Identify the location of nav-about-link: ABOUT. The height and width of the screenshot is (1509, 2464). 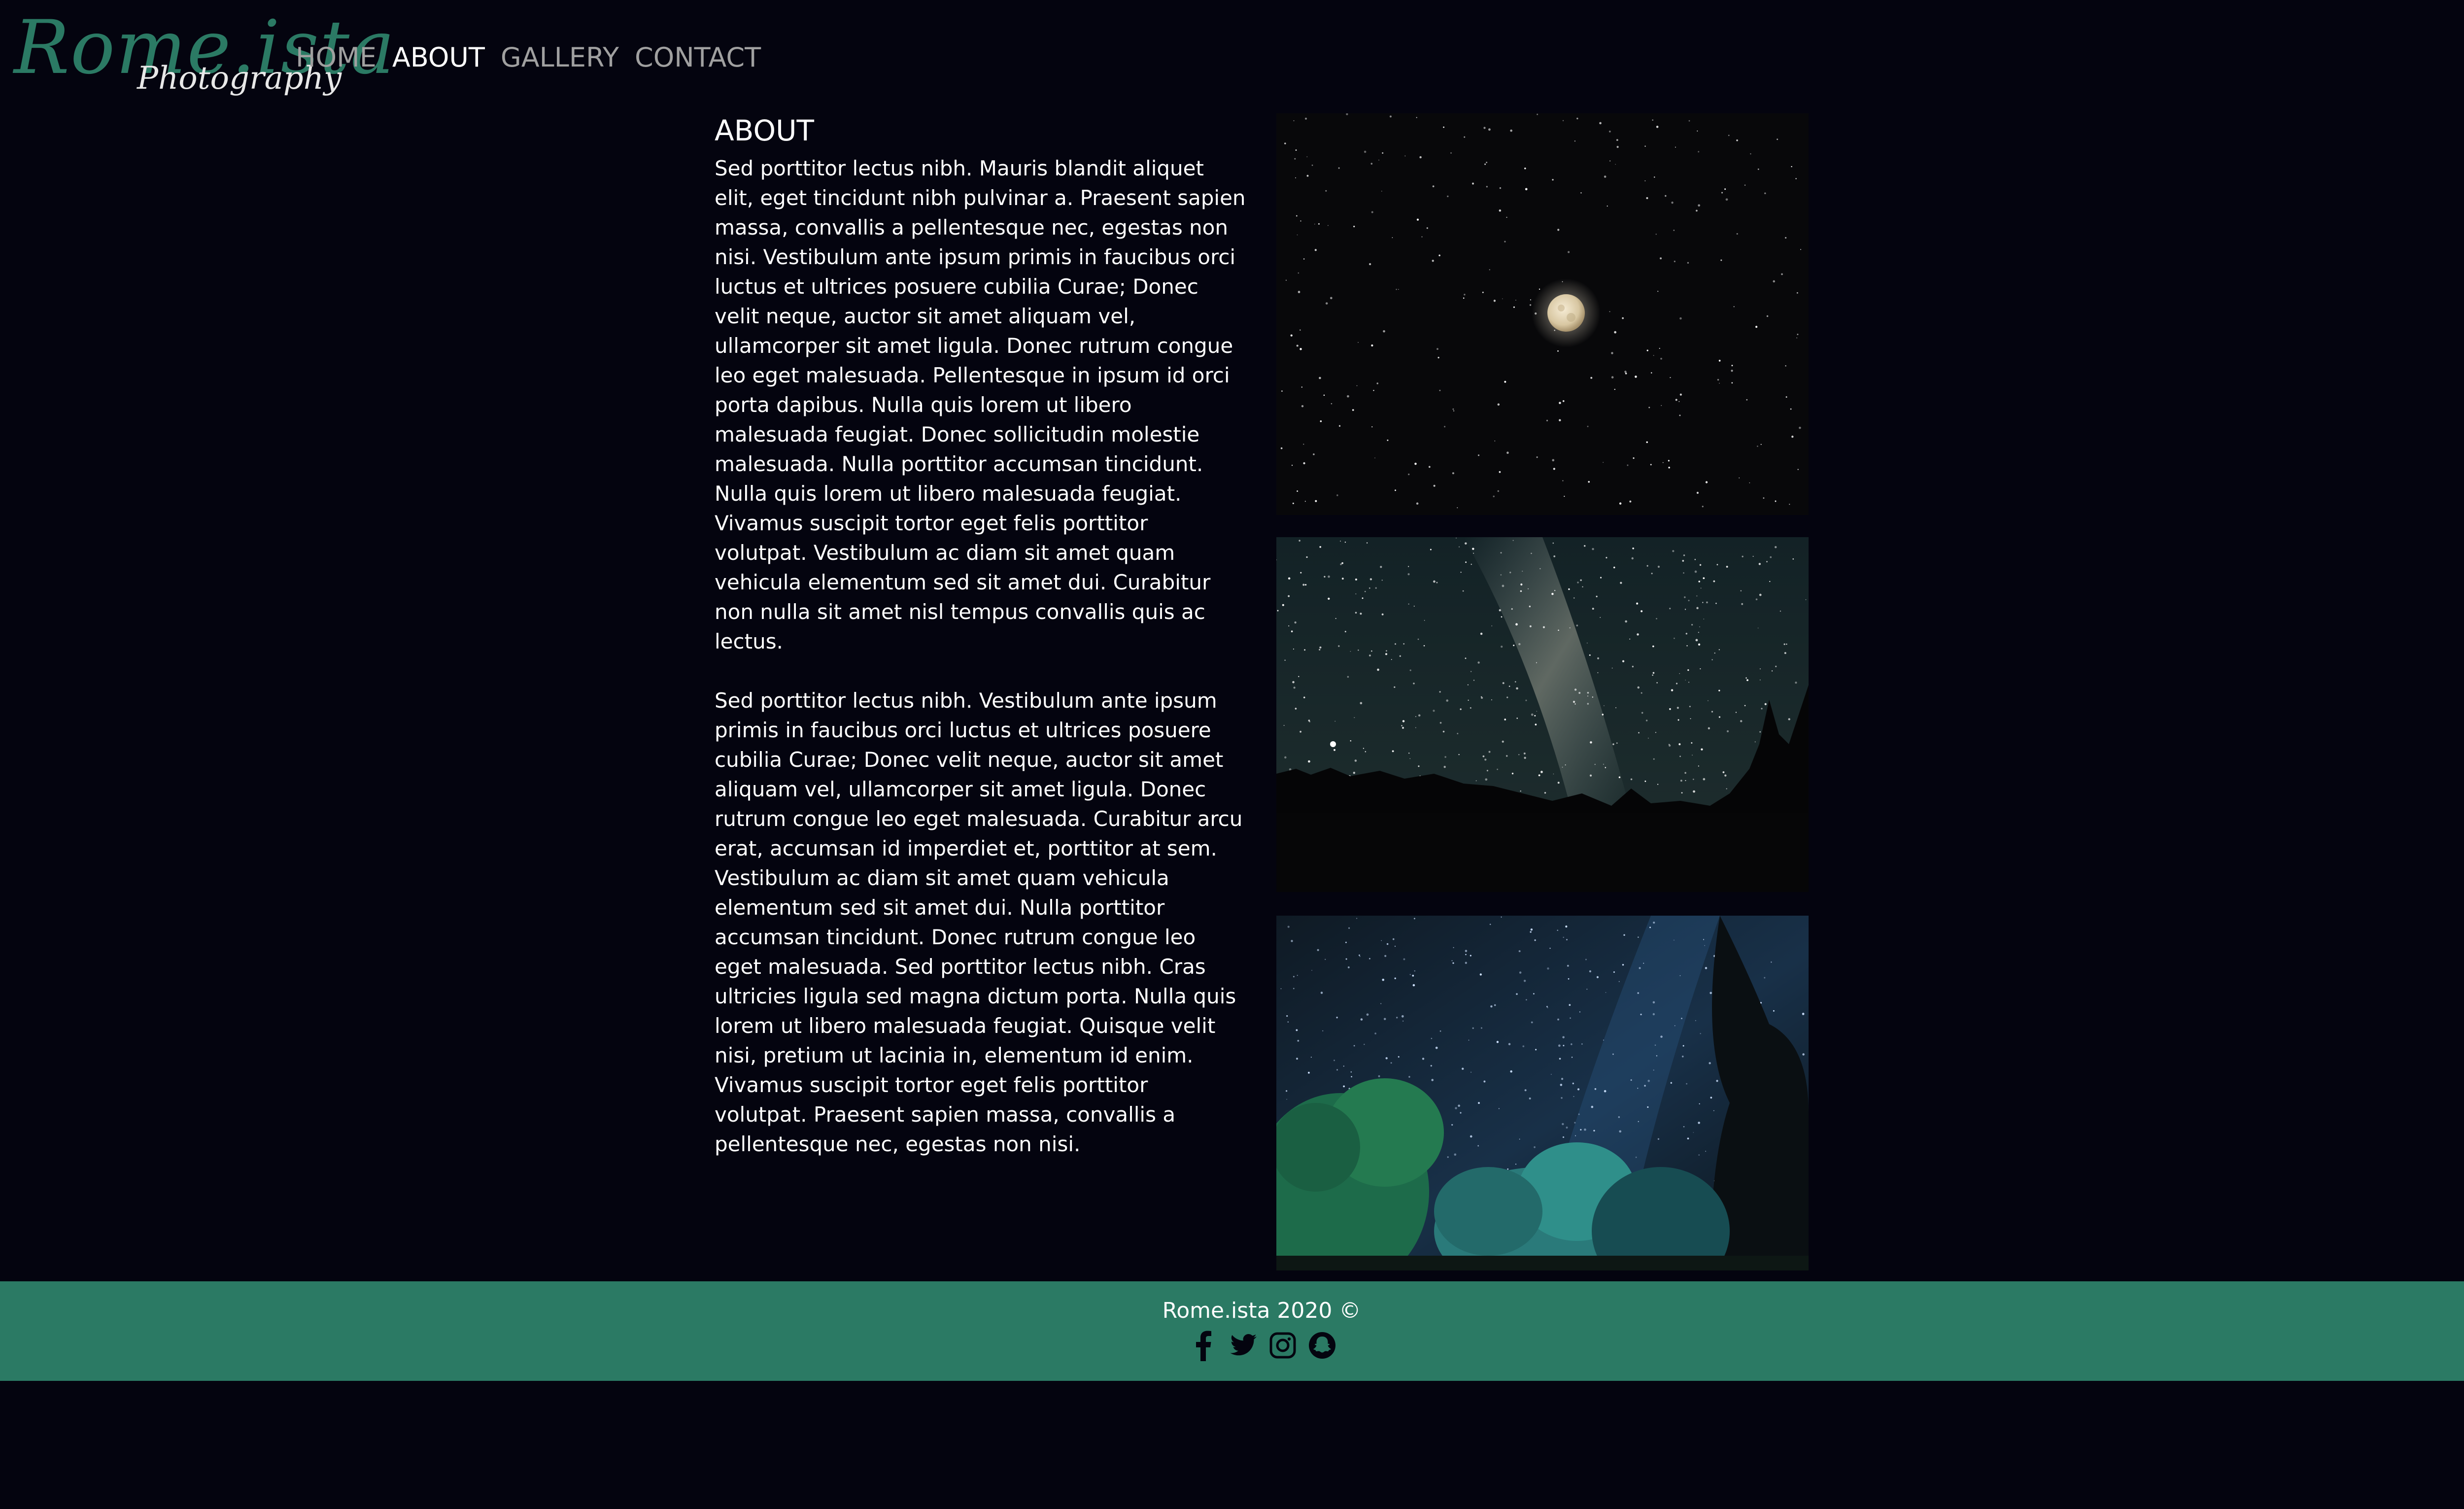
(438, 57).